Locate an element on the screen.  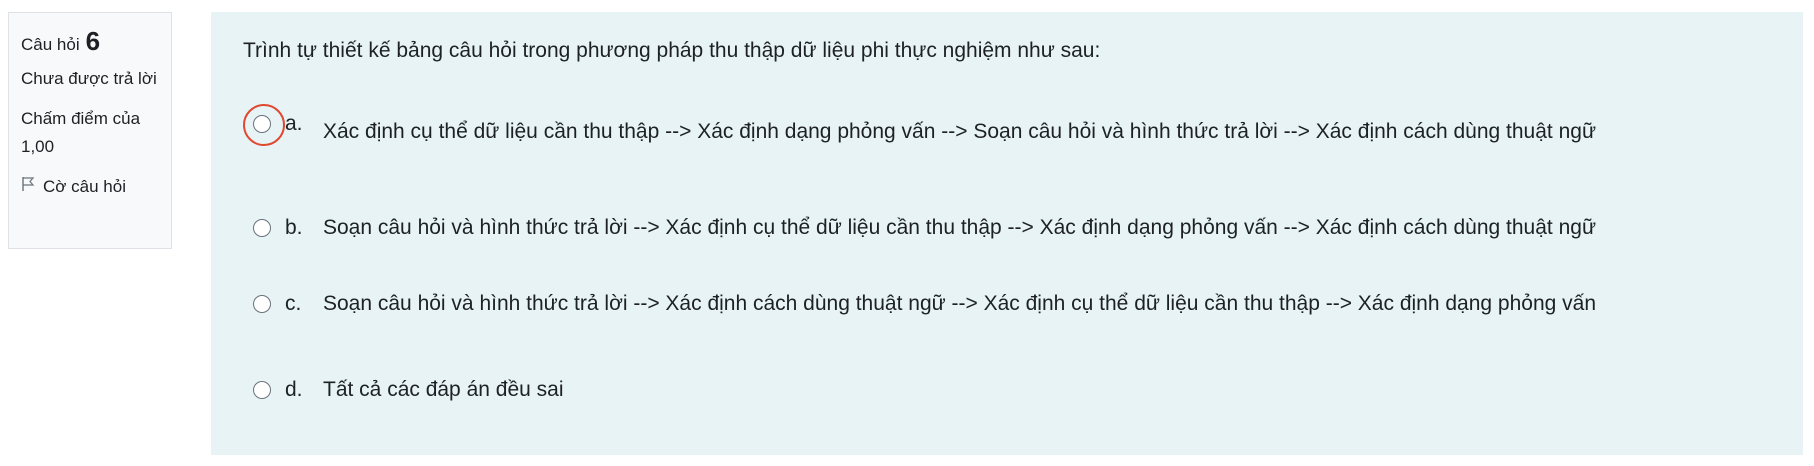
question-number: 6 is located at coordinates (93, 41).